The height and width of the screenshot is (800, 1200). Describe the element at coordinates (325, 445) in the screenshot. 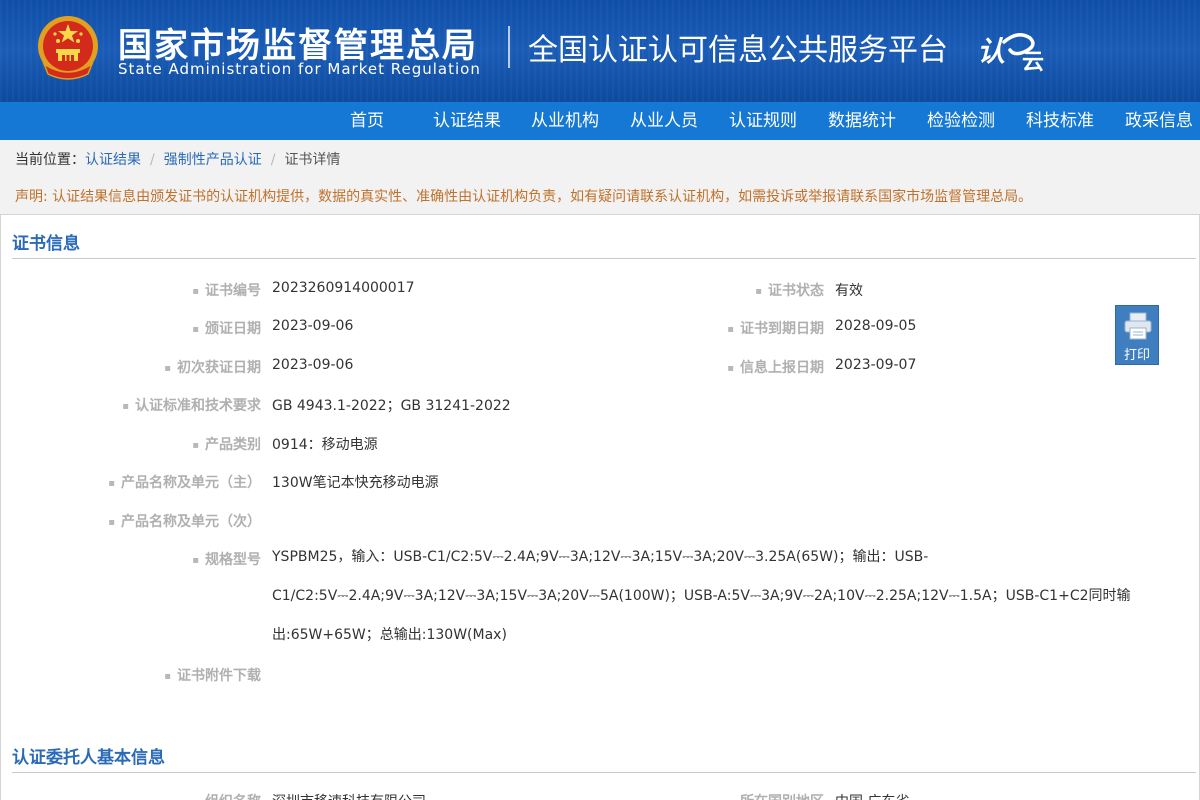

I see `value-category: 0914：移动电源` at that location.